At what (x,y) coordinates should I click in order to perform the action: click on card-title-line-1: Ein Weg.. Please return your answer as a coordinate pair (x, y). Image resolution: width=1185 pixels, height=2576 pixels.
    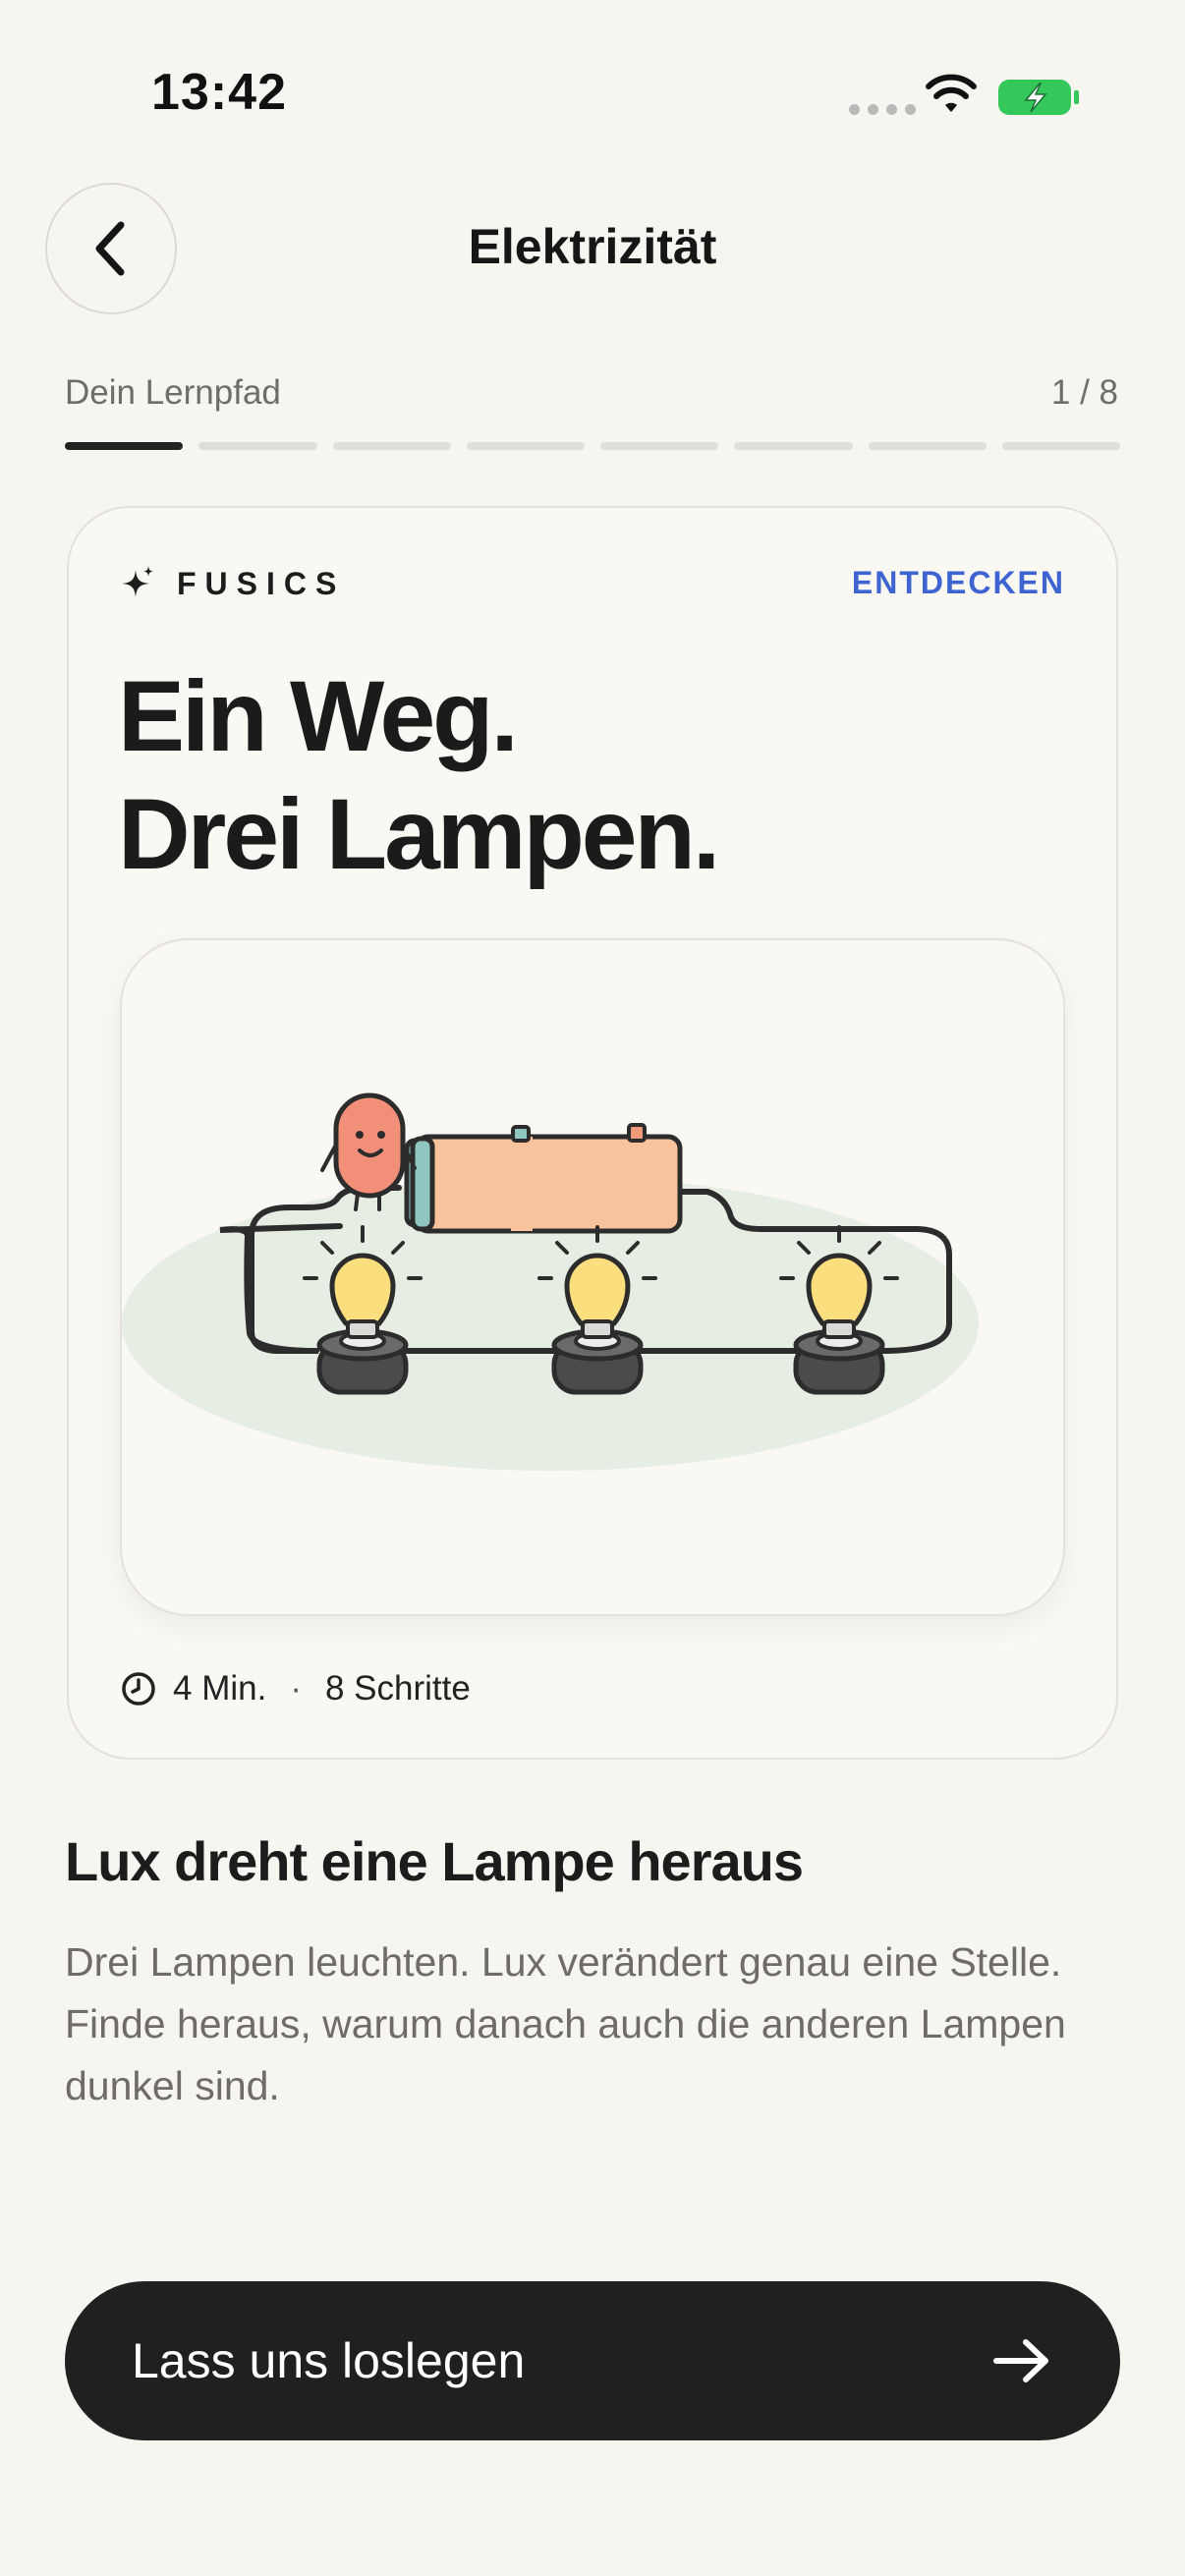
    Looking at the image, I should click on (319, 716).